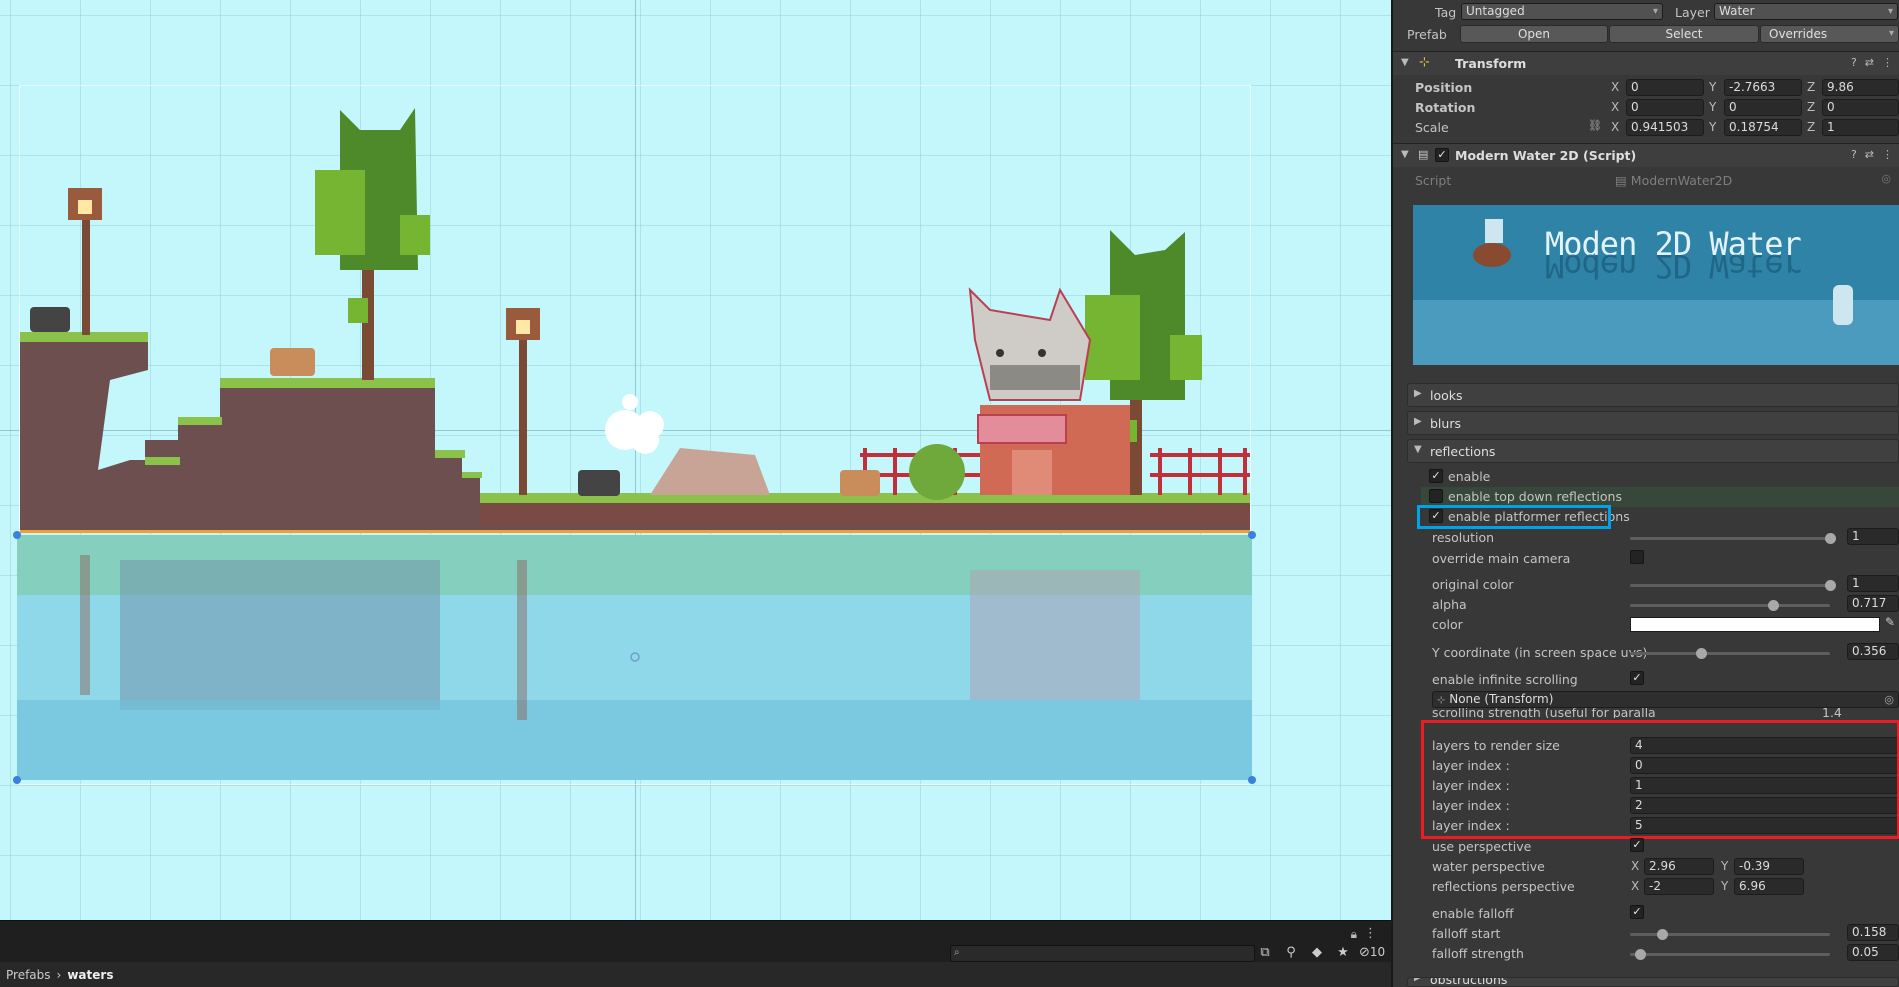 The width and height of the screenshot is (1899, 987). What do you see at coordinates (1637, 678) in the screenshot?
I see `infinite-scrolling-checkbox: ✓` at bounding box center [1637, 678].